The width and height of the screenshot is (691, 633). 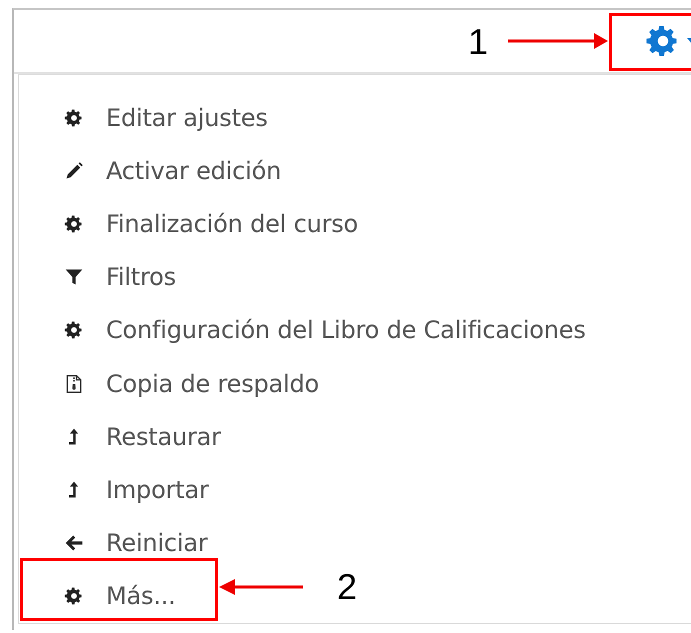 What do you see at coordinates (74, 277) in the screenshot?
I see `filter-icon` at bounding box center [74, 277].